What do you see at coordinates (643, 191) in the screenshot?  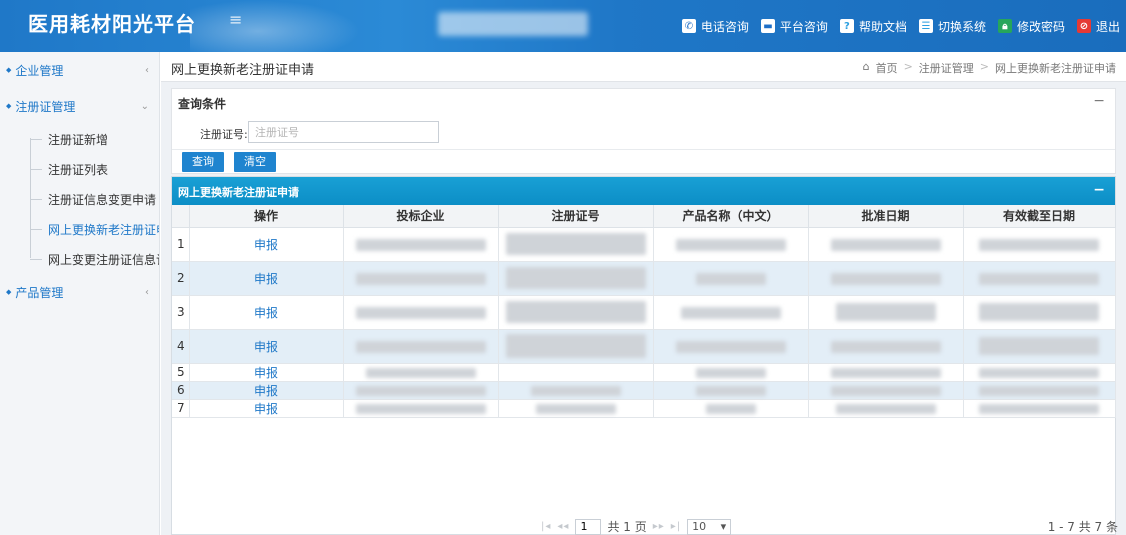 I see `results-panel-header: 网上更换新老注册证申请 −` at bounding box center [643, 191].